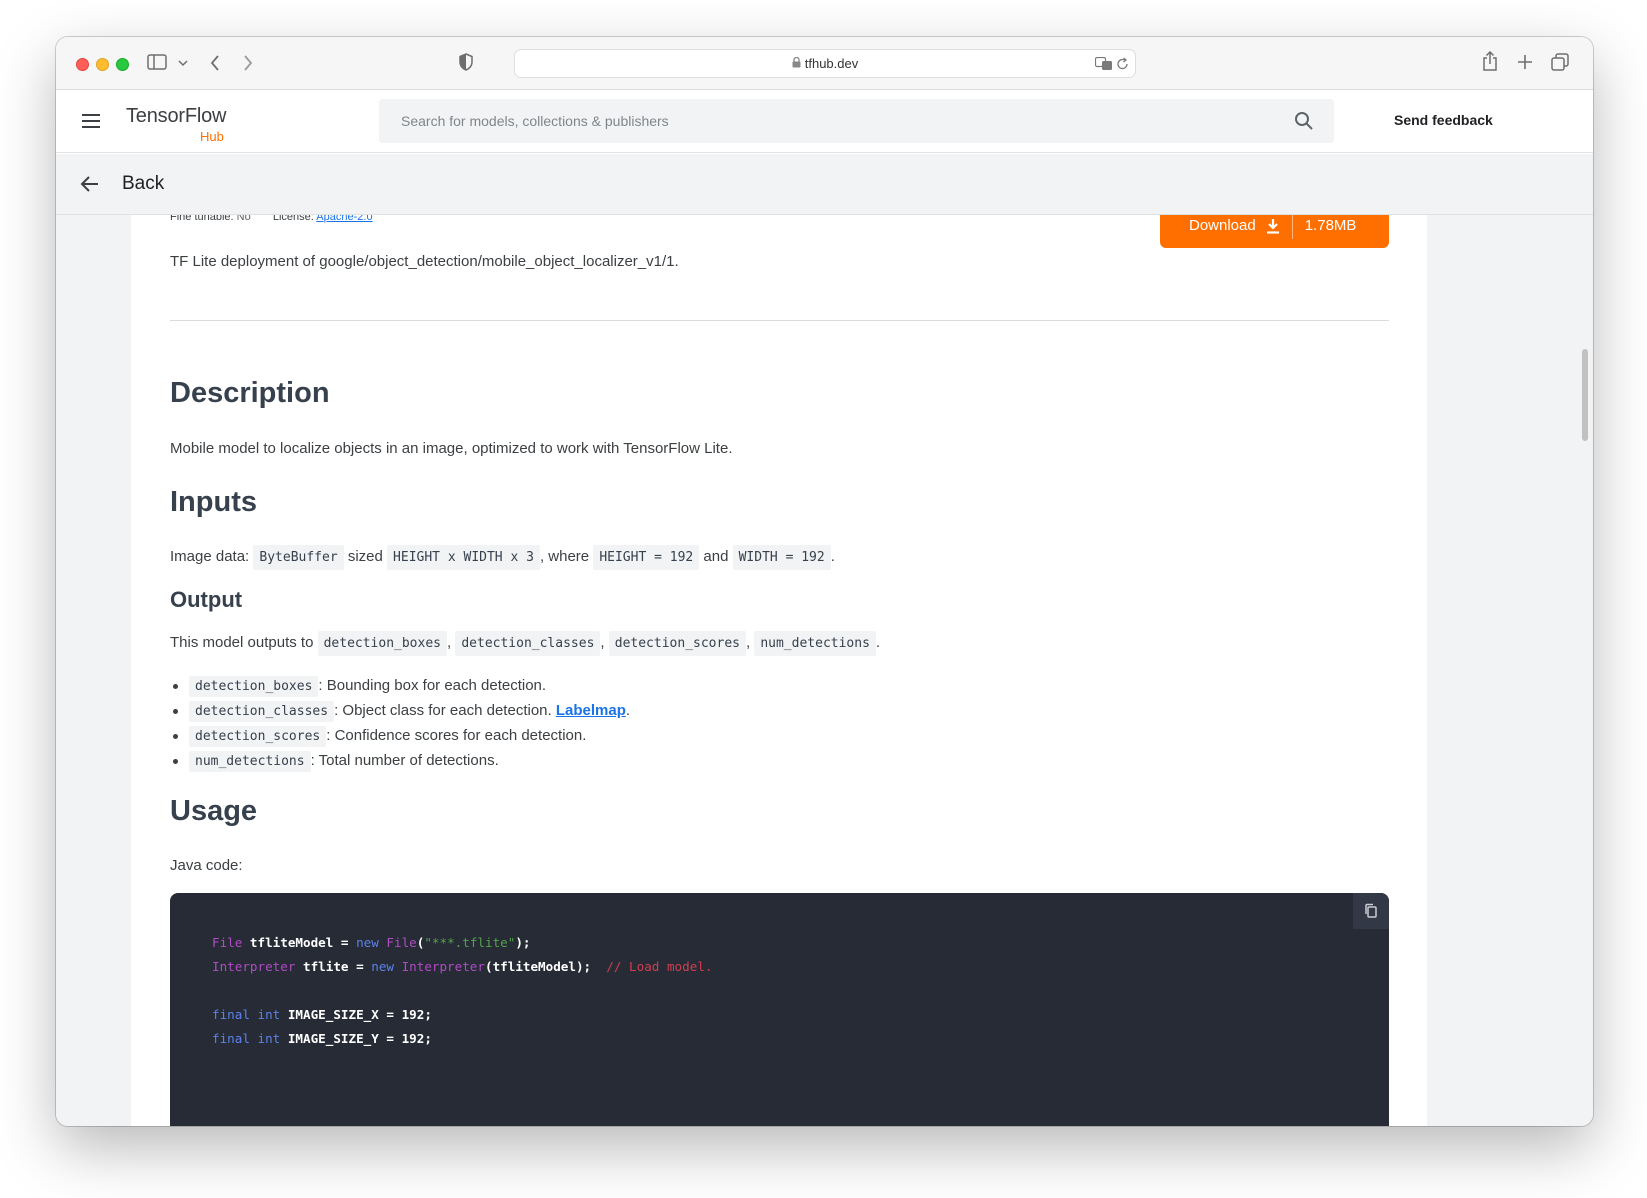  I want to click on site-header: TensorFlow Hub Send feedback, so click(824, 121).